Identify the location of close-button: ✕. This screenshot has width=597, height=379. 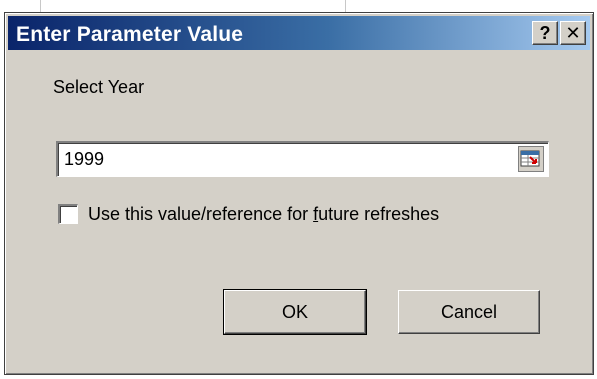
(573, 33).